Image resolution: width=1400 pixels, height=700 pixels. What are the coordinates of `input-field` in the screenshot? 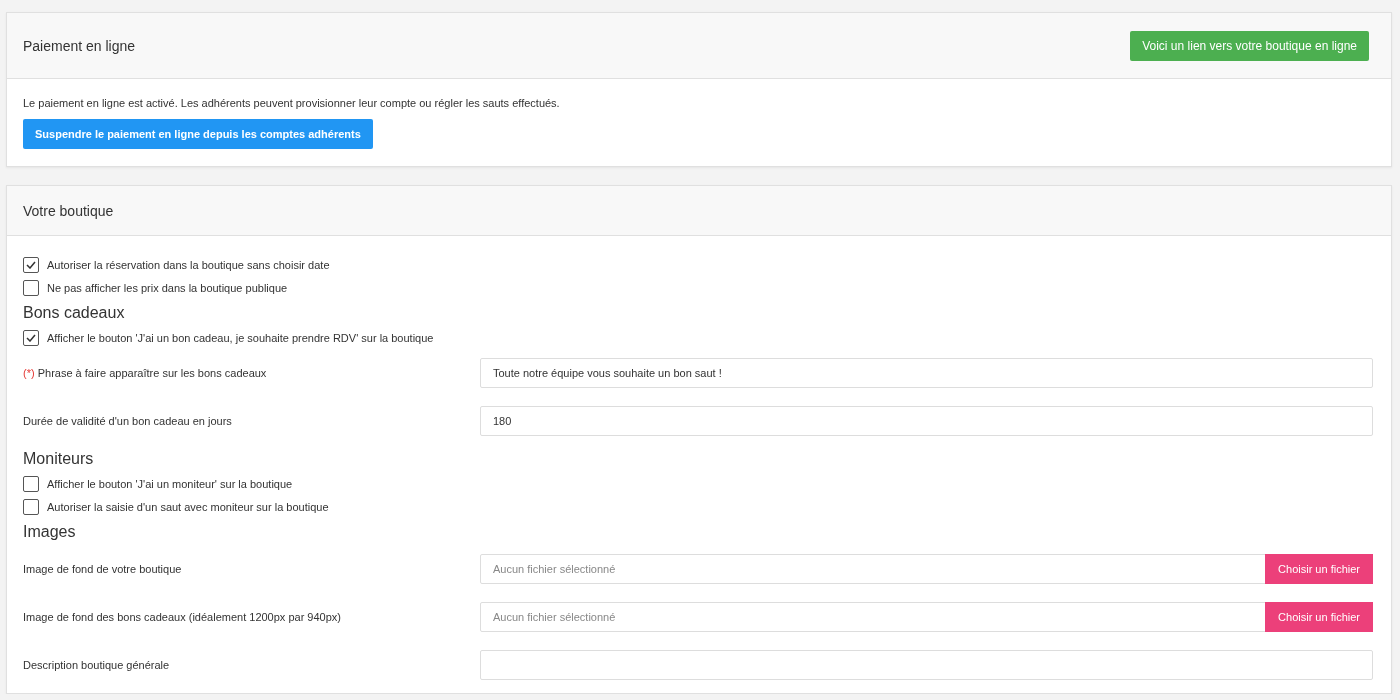 It's located at (926, 665).